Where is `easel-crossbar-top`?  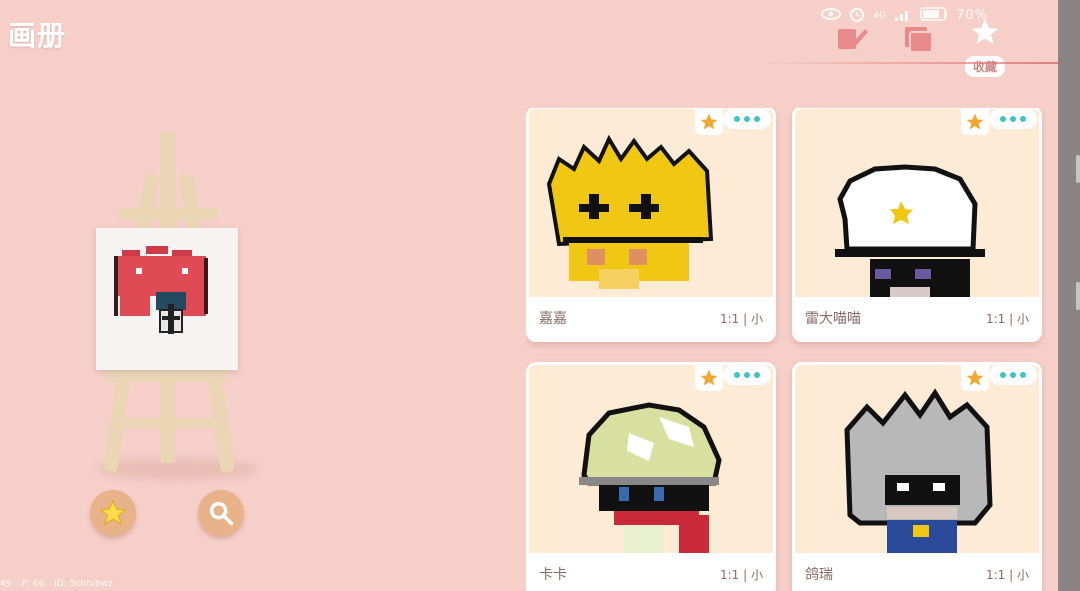 easel-crossbar-top is located at coordinates (168, 214).